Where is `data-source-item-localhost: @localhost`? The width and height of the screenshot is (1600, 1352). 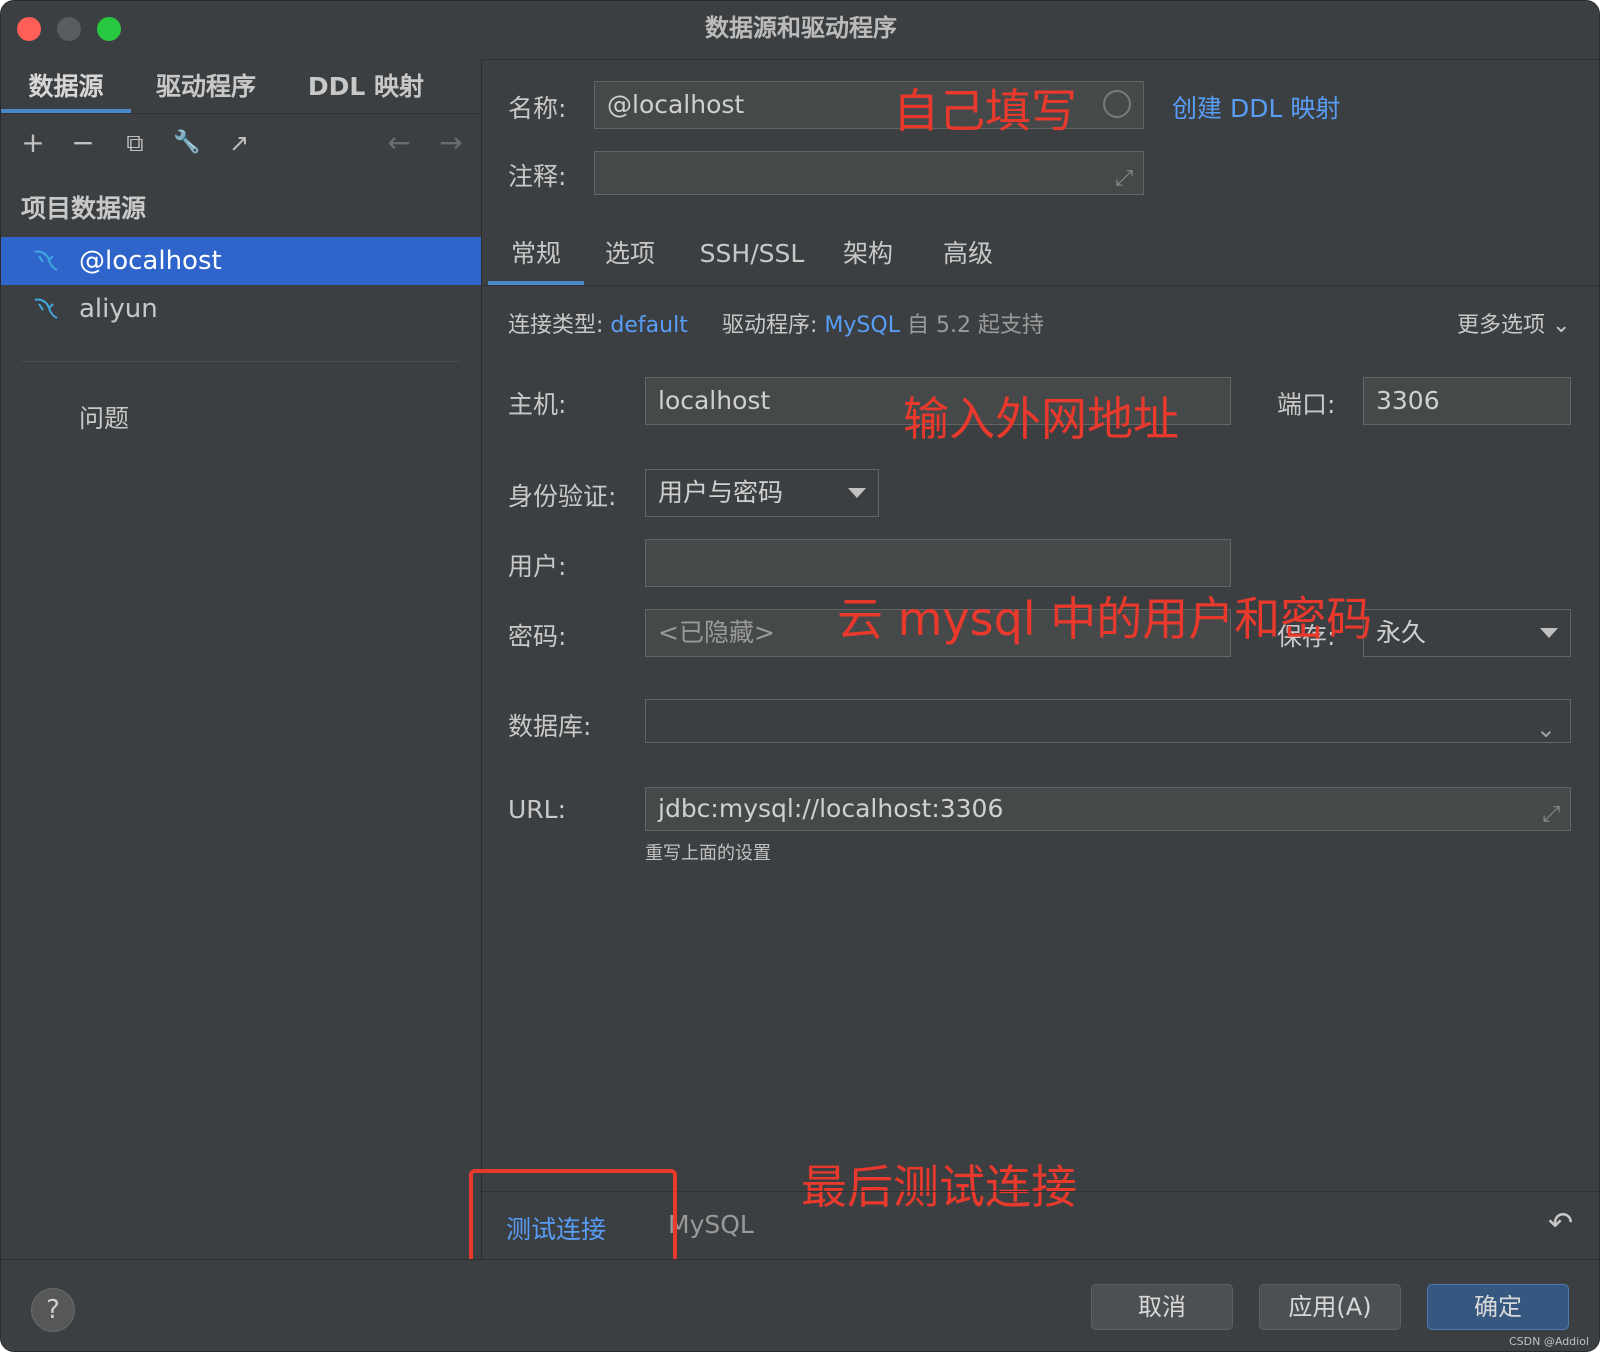 data-source-item-localhost: @localhost is located at coordinates (241, 261).